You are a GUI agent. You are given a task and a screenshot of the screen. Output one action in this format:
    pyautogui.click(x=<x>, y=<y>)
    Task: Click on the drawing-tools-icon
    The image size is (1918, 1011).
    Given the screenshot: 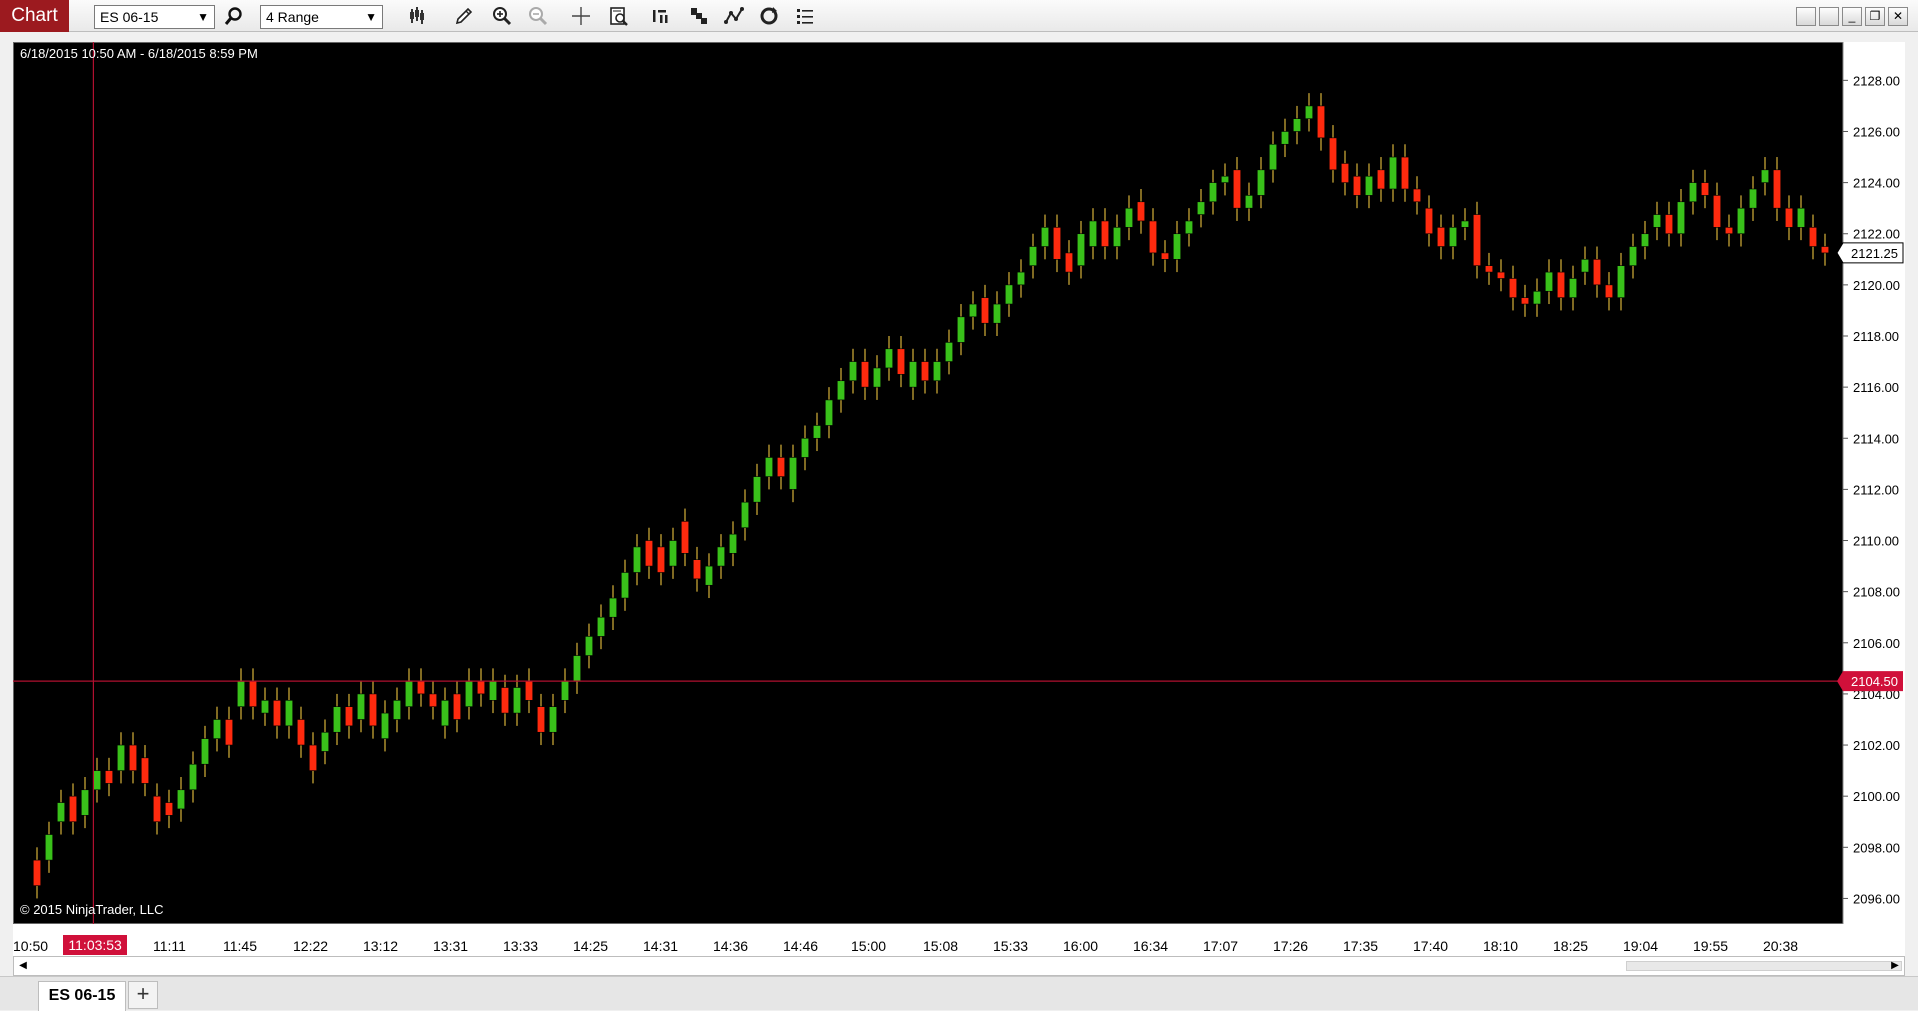 What is the action you would take?
    pyautogui.click(x=734, y=16)
    